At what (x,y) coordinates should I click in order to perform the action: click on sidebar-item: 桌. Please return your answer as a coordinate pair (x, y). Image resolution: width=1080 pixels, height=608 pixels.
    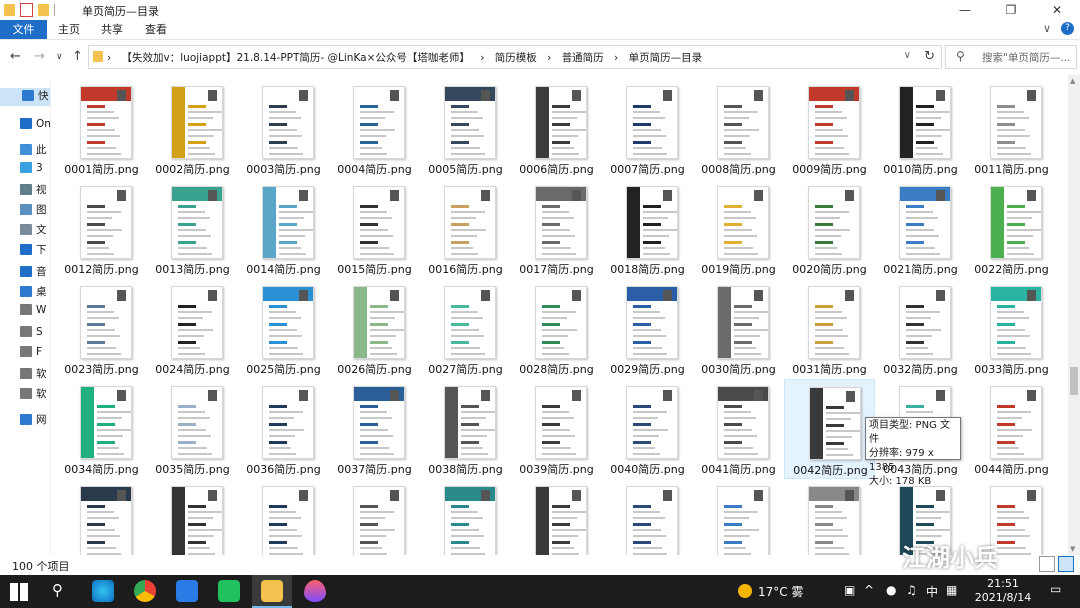
    Looking at the image, I should click on (35, 293).